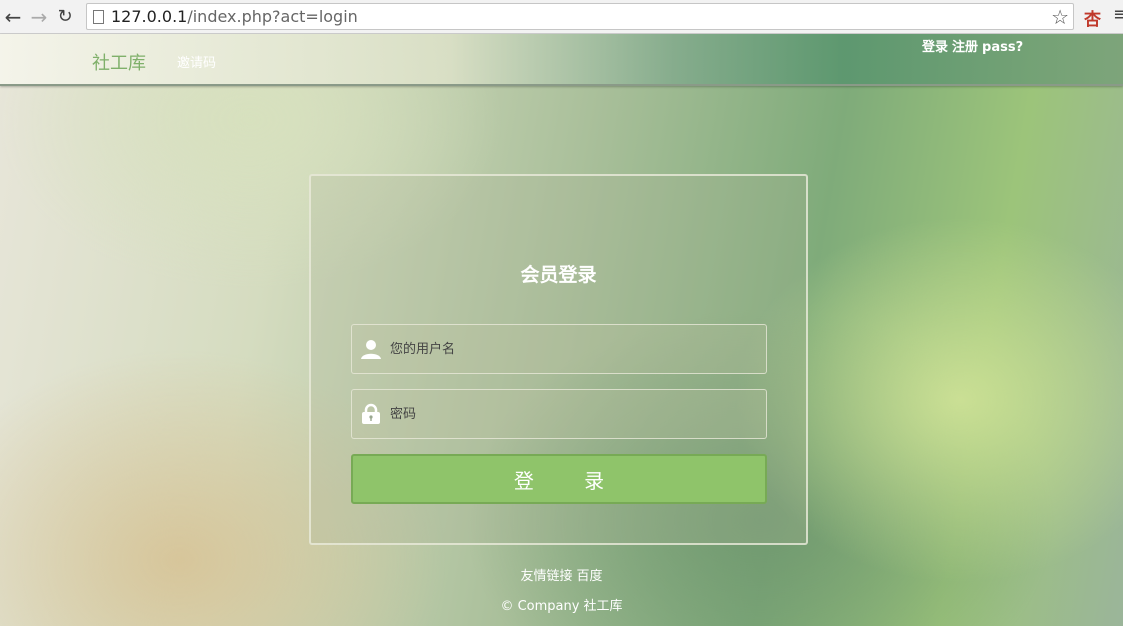 This screenshot has width=1123, height=626. What do you see at coordinates (1002, 47) in the screenshot?
I see `pass-link: pass?` at bounding box center [1002, 47].